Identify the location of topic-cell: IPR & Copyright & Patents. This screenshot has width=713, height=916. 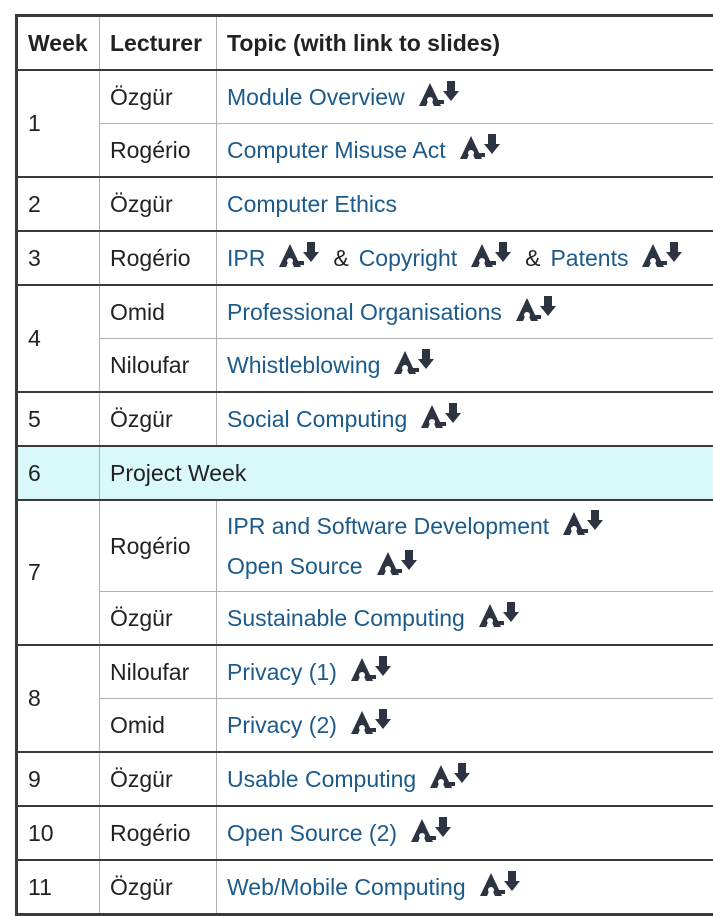
(464, 258).